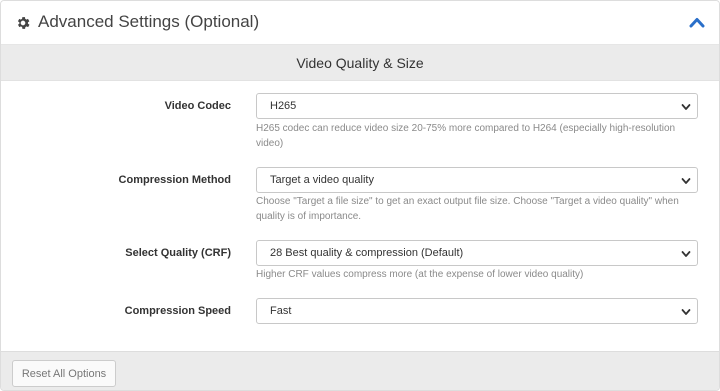 The image size is (720, 391). Describe the element at coordinates (177, 311) in the screenshot. I see `compression-speed-label: Compression Speed` at that location.